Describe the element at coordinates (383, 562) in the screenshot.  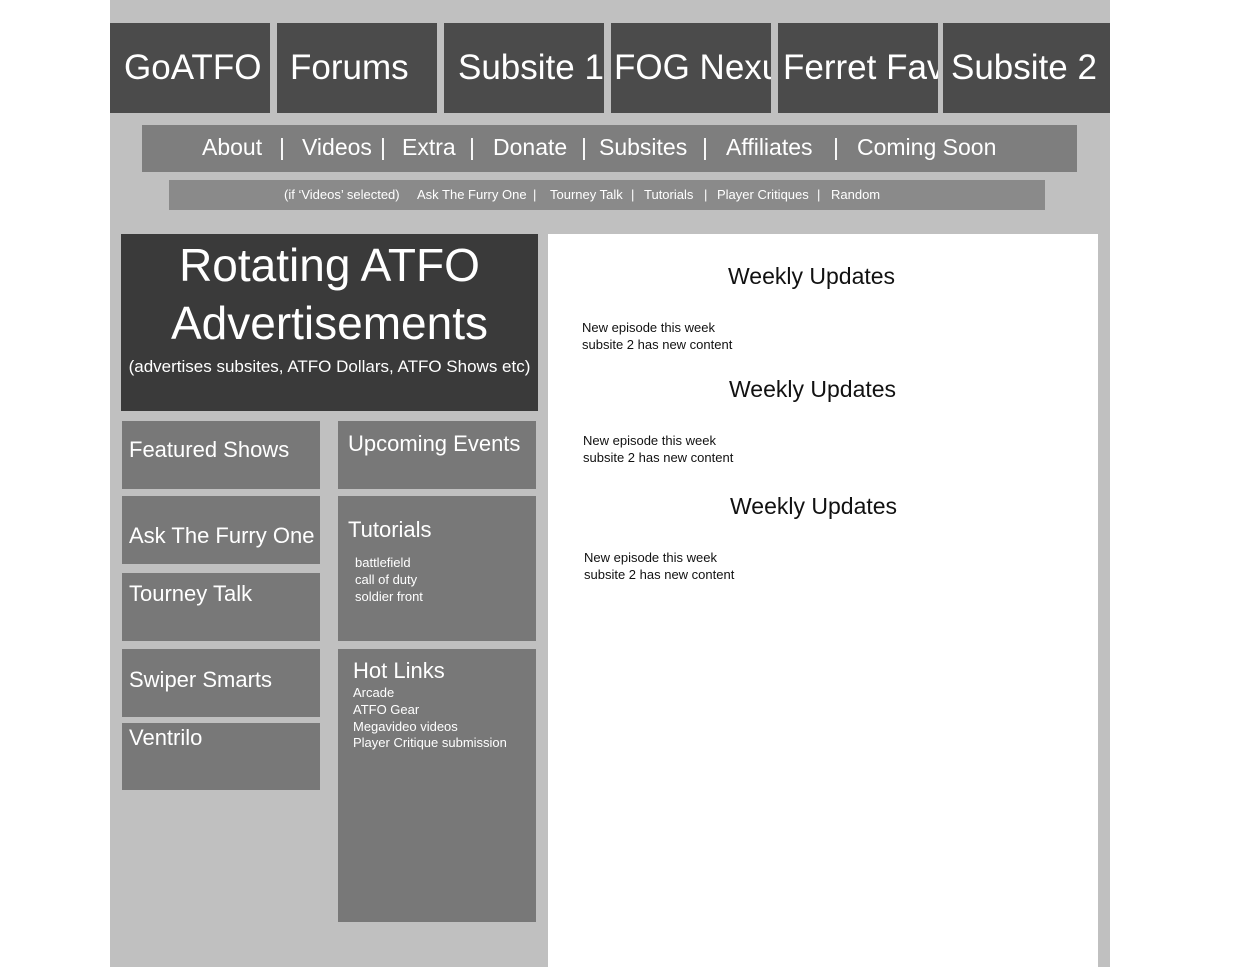
I see `tutorials-link: battlefield` at that location.